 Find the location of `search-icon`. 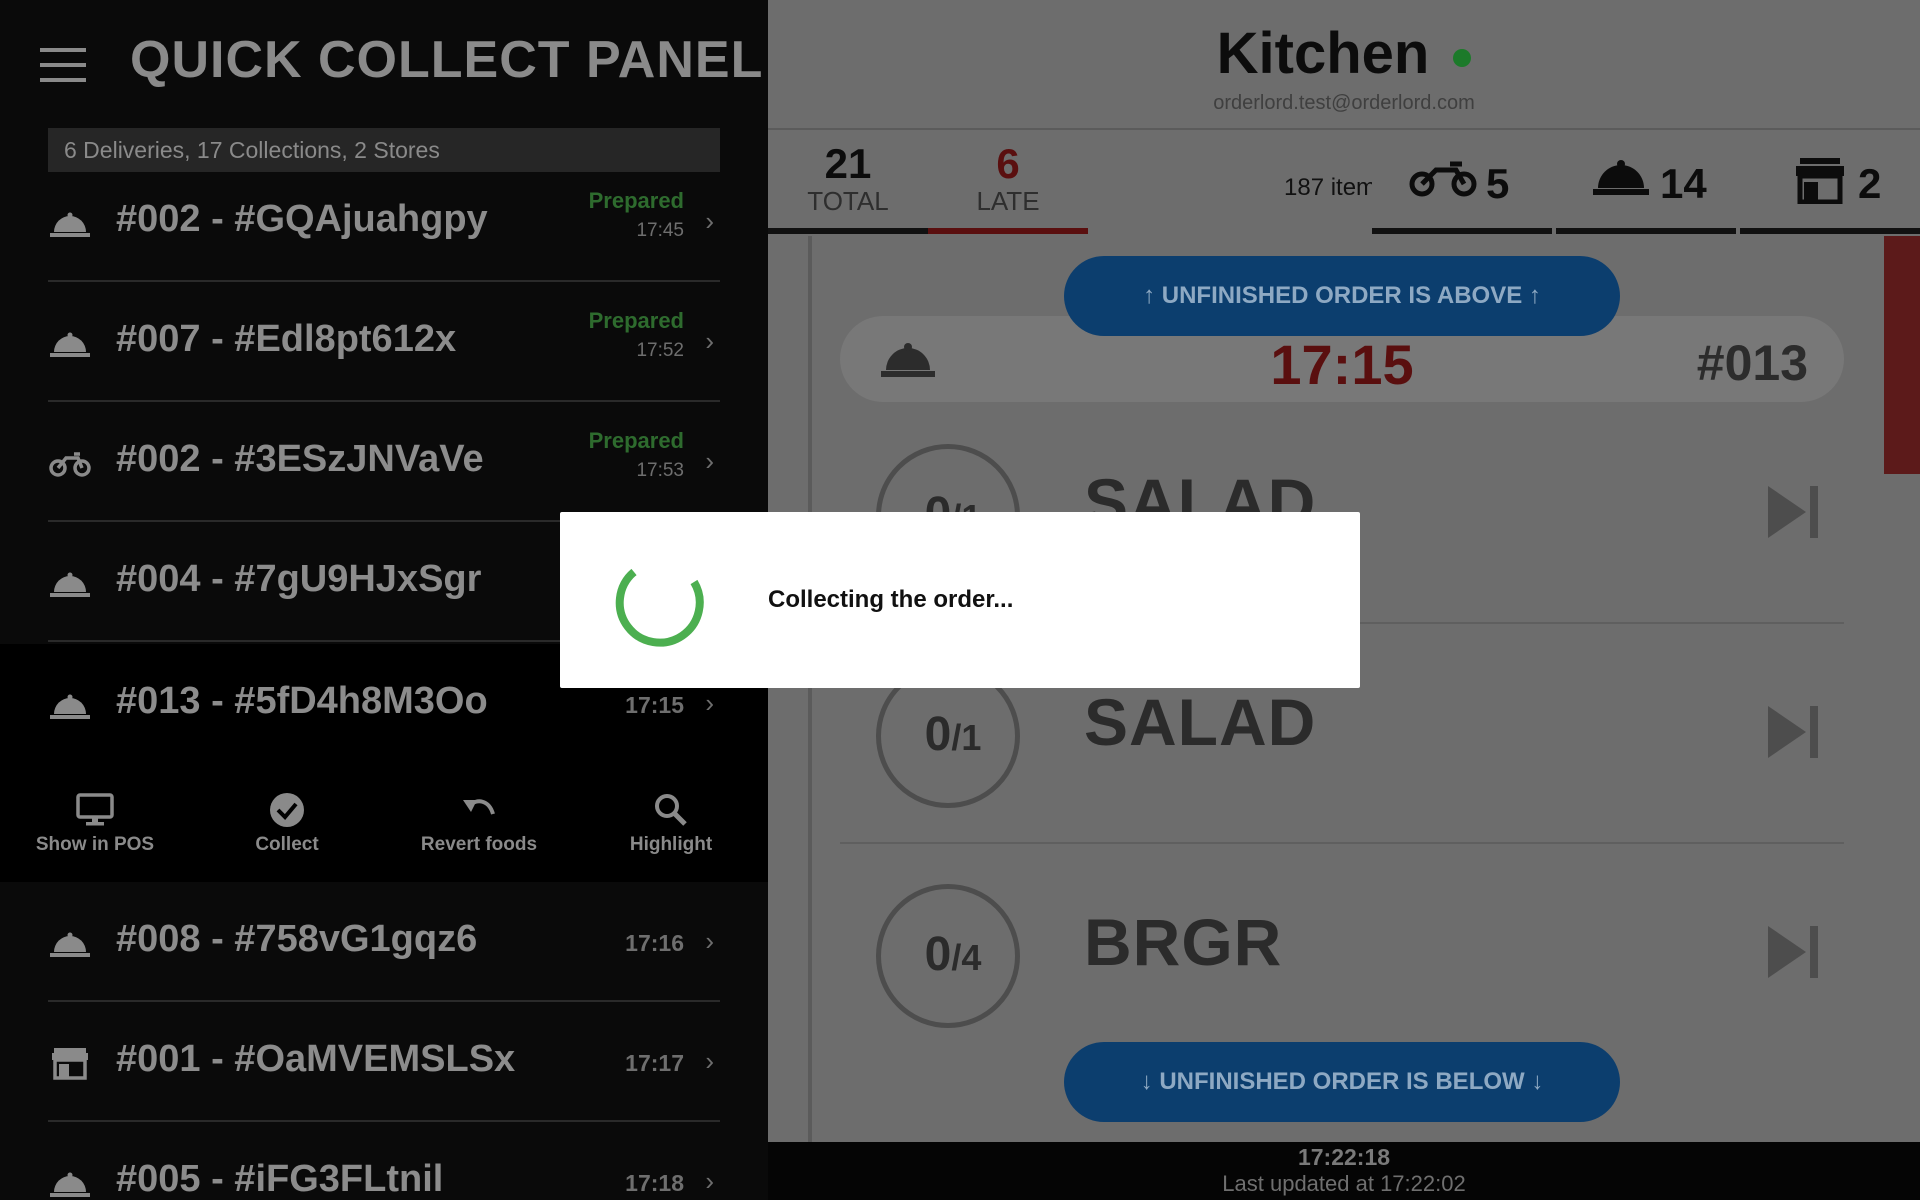

search-icon is located at coordinates (671, 810).